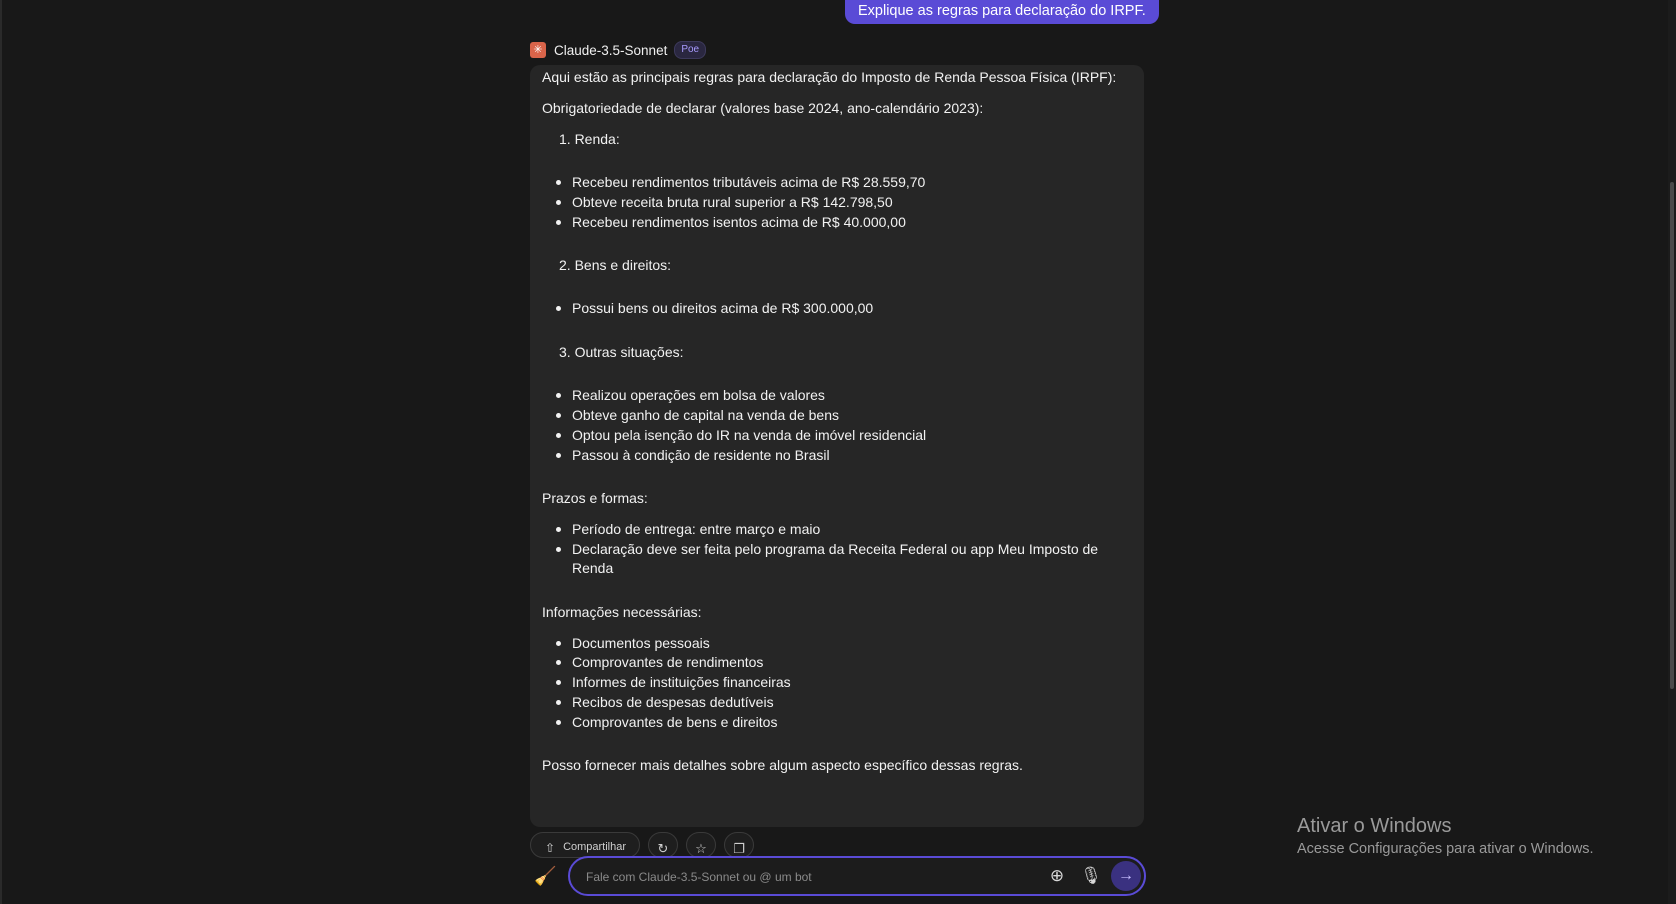 Image resolution: width=1676 pixels, height=904 pixels. I want to click on section-heading: 3. Outras situações:, so click(621, 352).